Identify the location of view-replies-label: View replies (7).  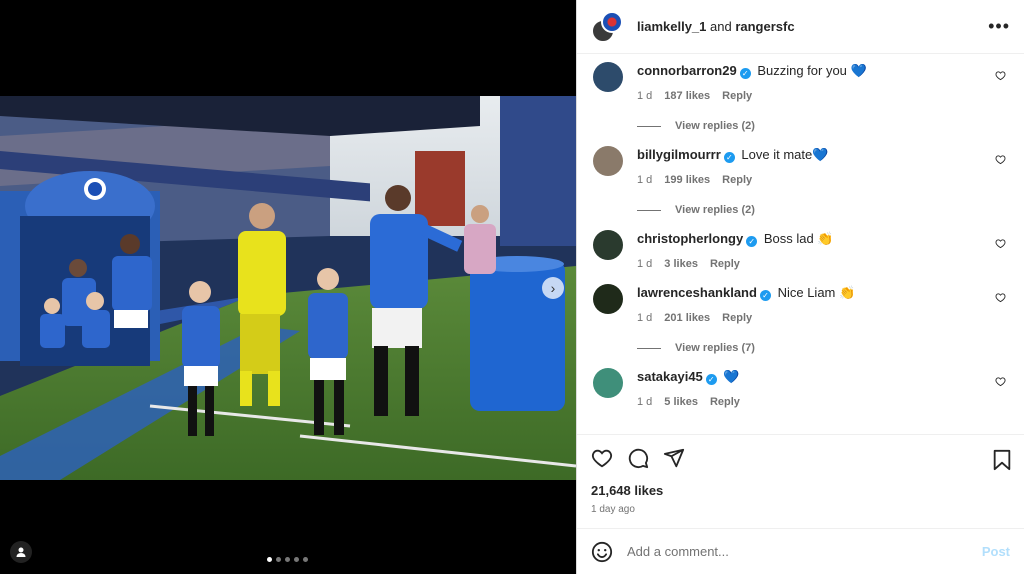
(715, 348).